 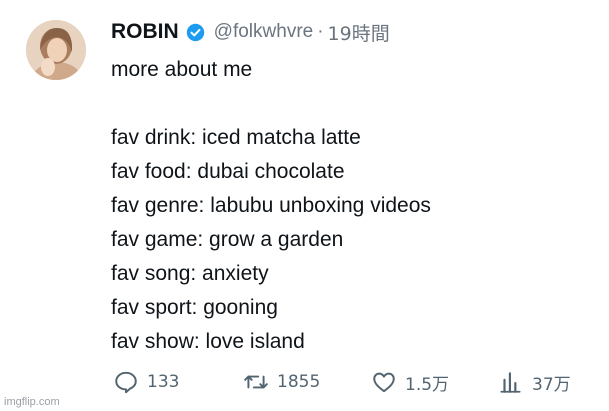 I want to click on tweet-line: fav sport: gooning, so click(x=194, y=307).